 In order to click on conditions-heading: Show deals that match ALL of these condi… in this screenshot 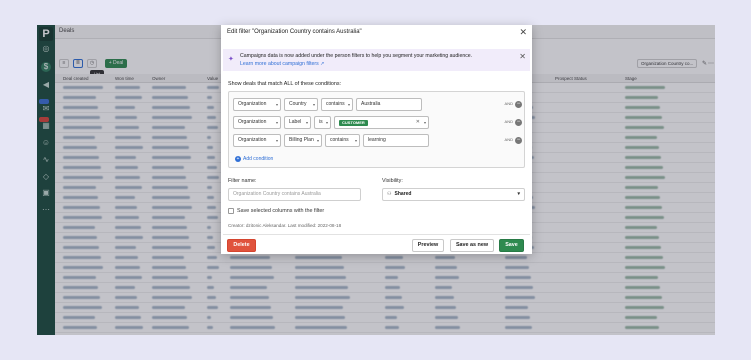, I will do `click(285, 84)`.